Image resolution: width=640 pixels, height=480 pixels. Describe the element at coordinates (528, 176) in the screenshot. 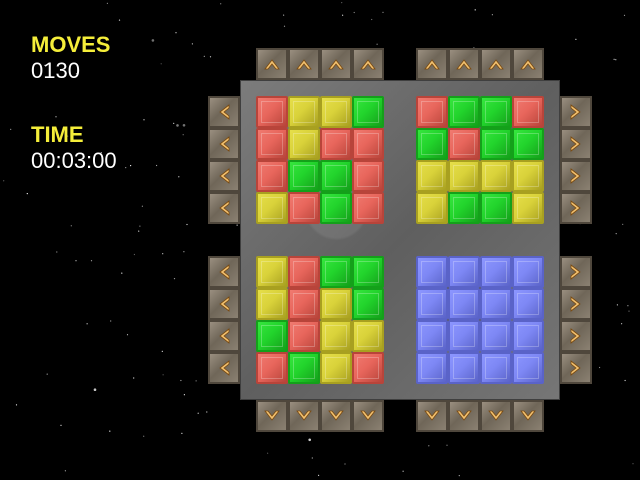

I see `tile-top-right-r2-c3` at that location.